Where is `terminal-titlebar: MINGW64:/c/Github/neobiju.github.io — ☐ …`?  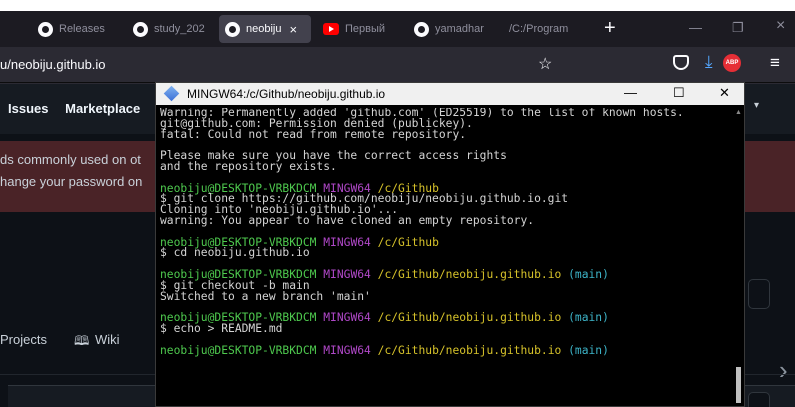 terminal-titlebar: MINGW64:/c/Github/neobiju.github.io — ☐ … is located at coordinates (450, 94).